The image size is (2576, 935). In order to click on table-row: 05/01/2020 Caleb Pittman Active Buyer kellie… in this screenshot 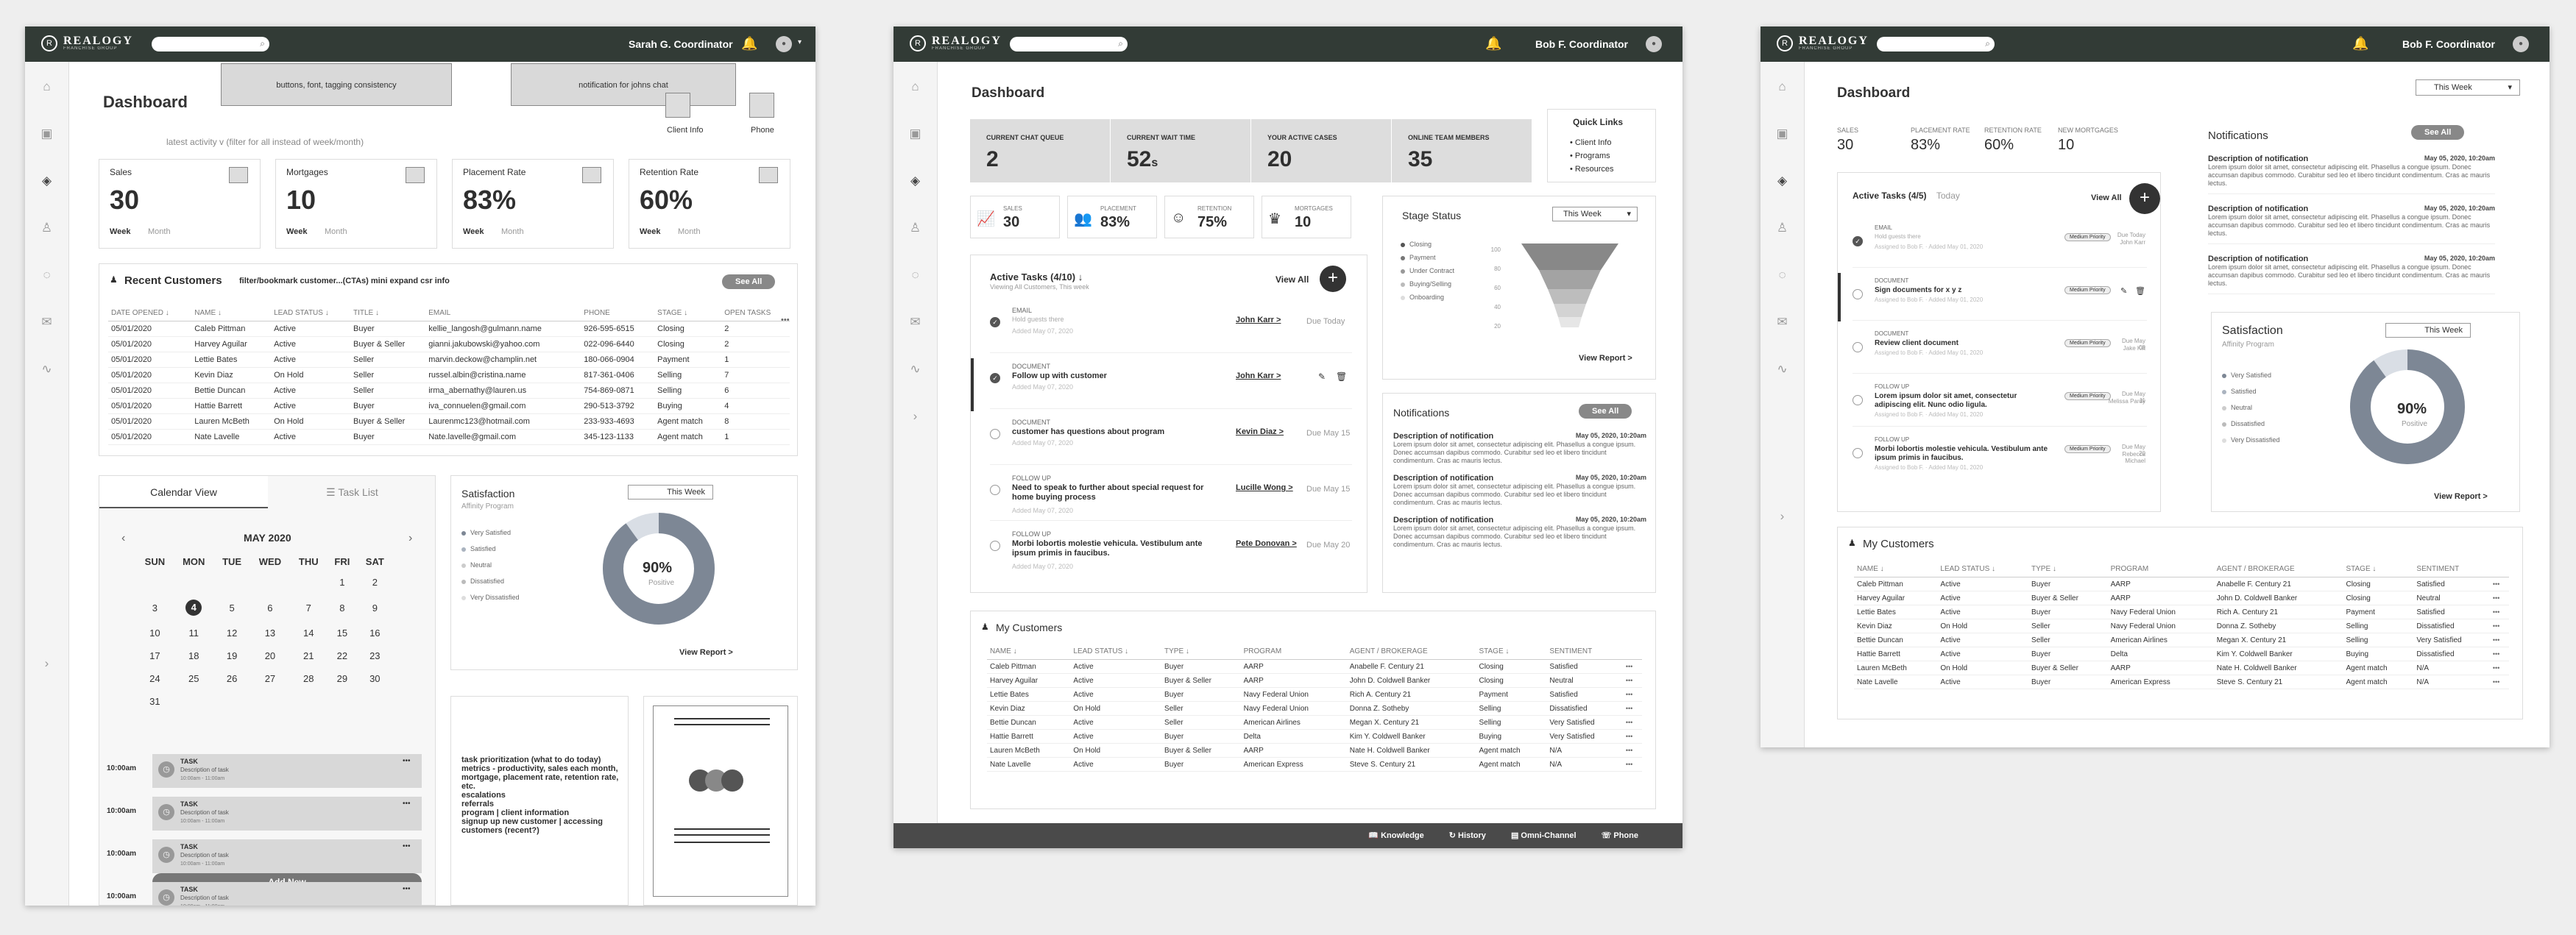, I will do `click(449, 329)`.